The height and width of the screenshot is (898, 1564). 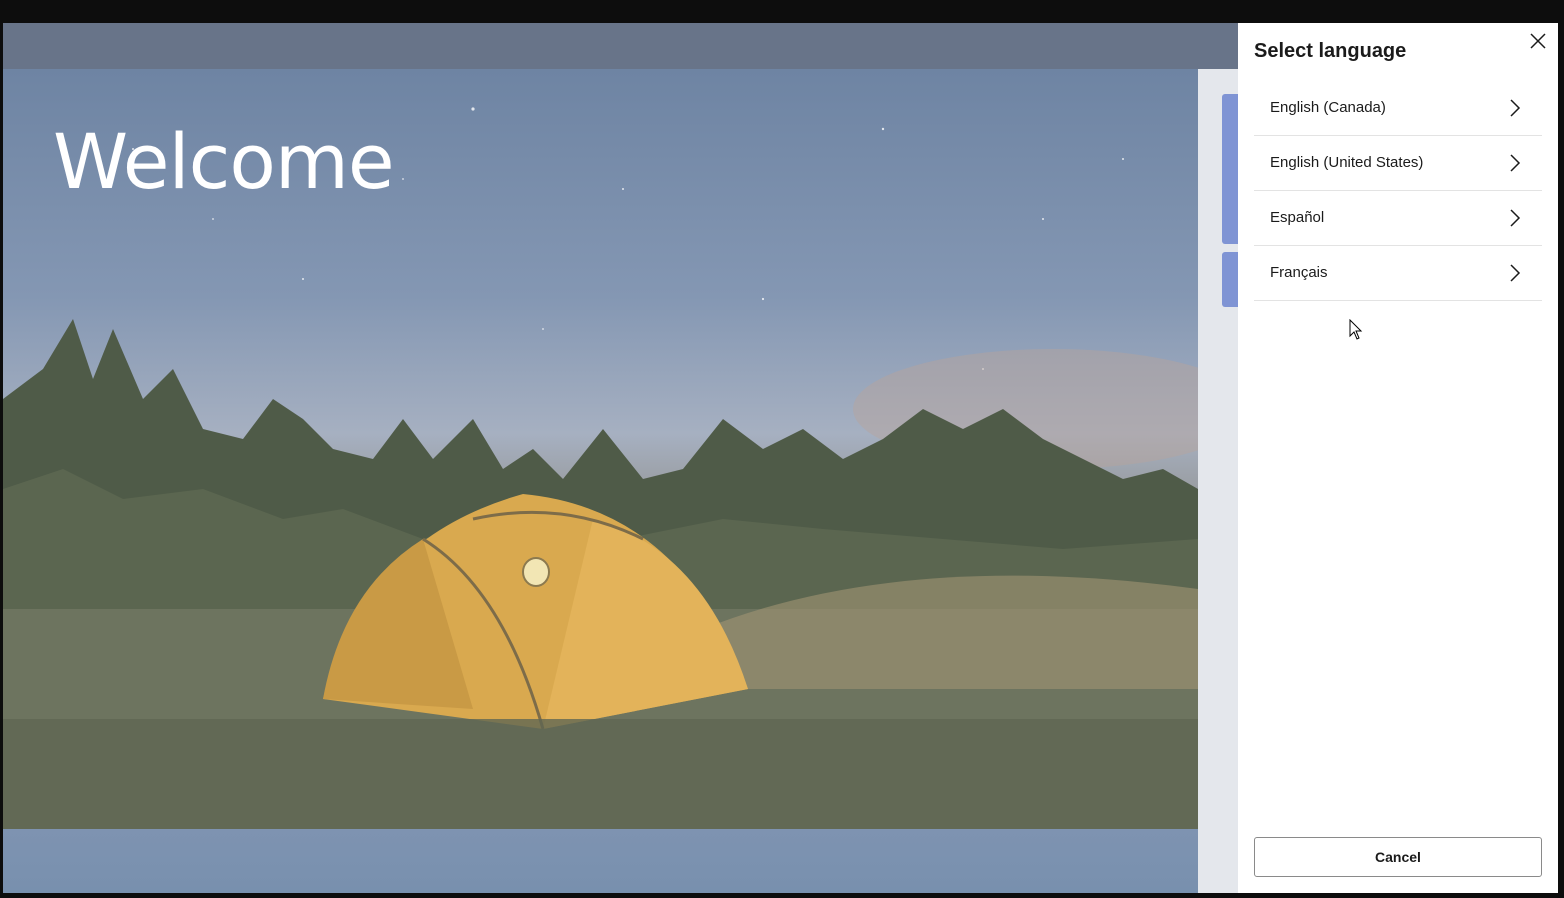 I want to click on language-label: Français, so click(x=1299, y=272).